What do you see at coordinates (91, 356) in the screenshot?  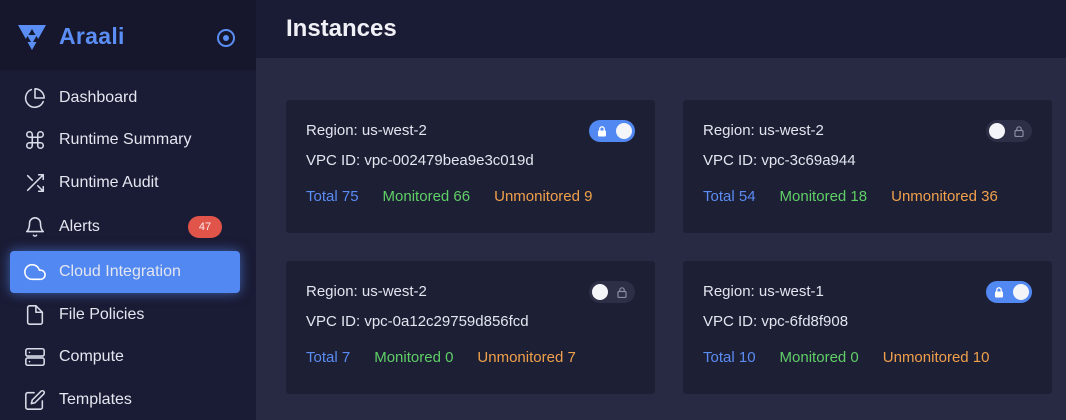 I see `sidebar-item-label: Compute` at bounding box center [91, 356].